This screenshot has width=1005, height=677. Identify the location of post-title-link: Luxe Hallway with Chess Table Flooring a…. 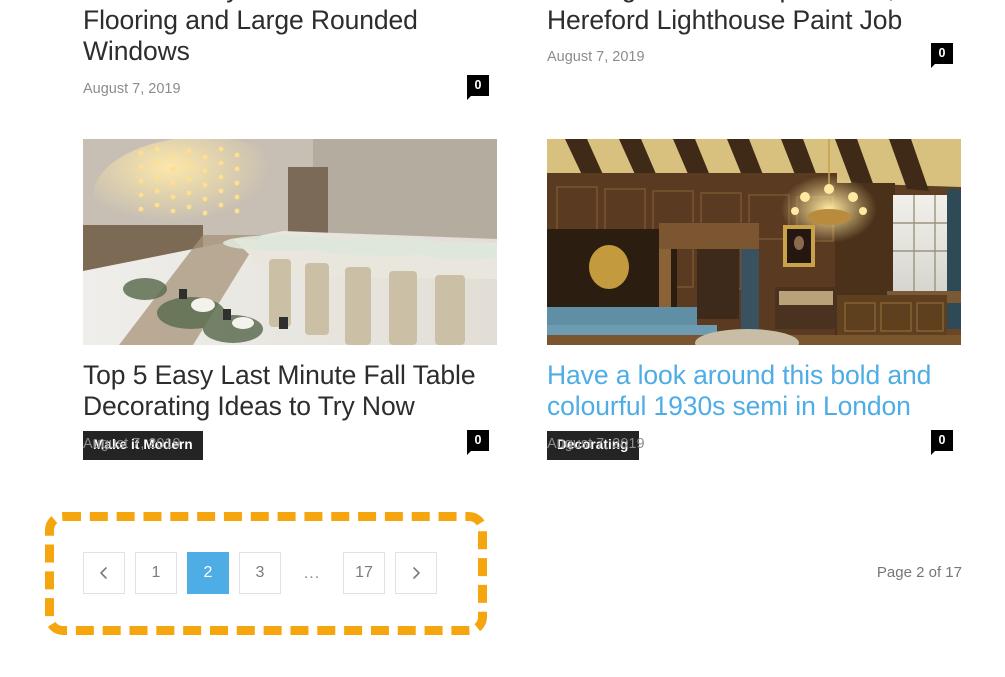
(290, 34).